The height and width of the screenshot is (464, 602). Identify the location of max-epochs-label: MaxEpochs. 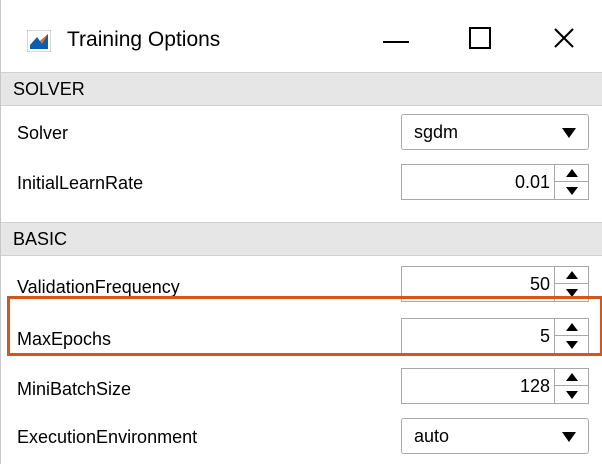
(64, 339).